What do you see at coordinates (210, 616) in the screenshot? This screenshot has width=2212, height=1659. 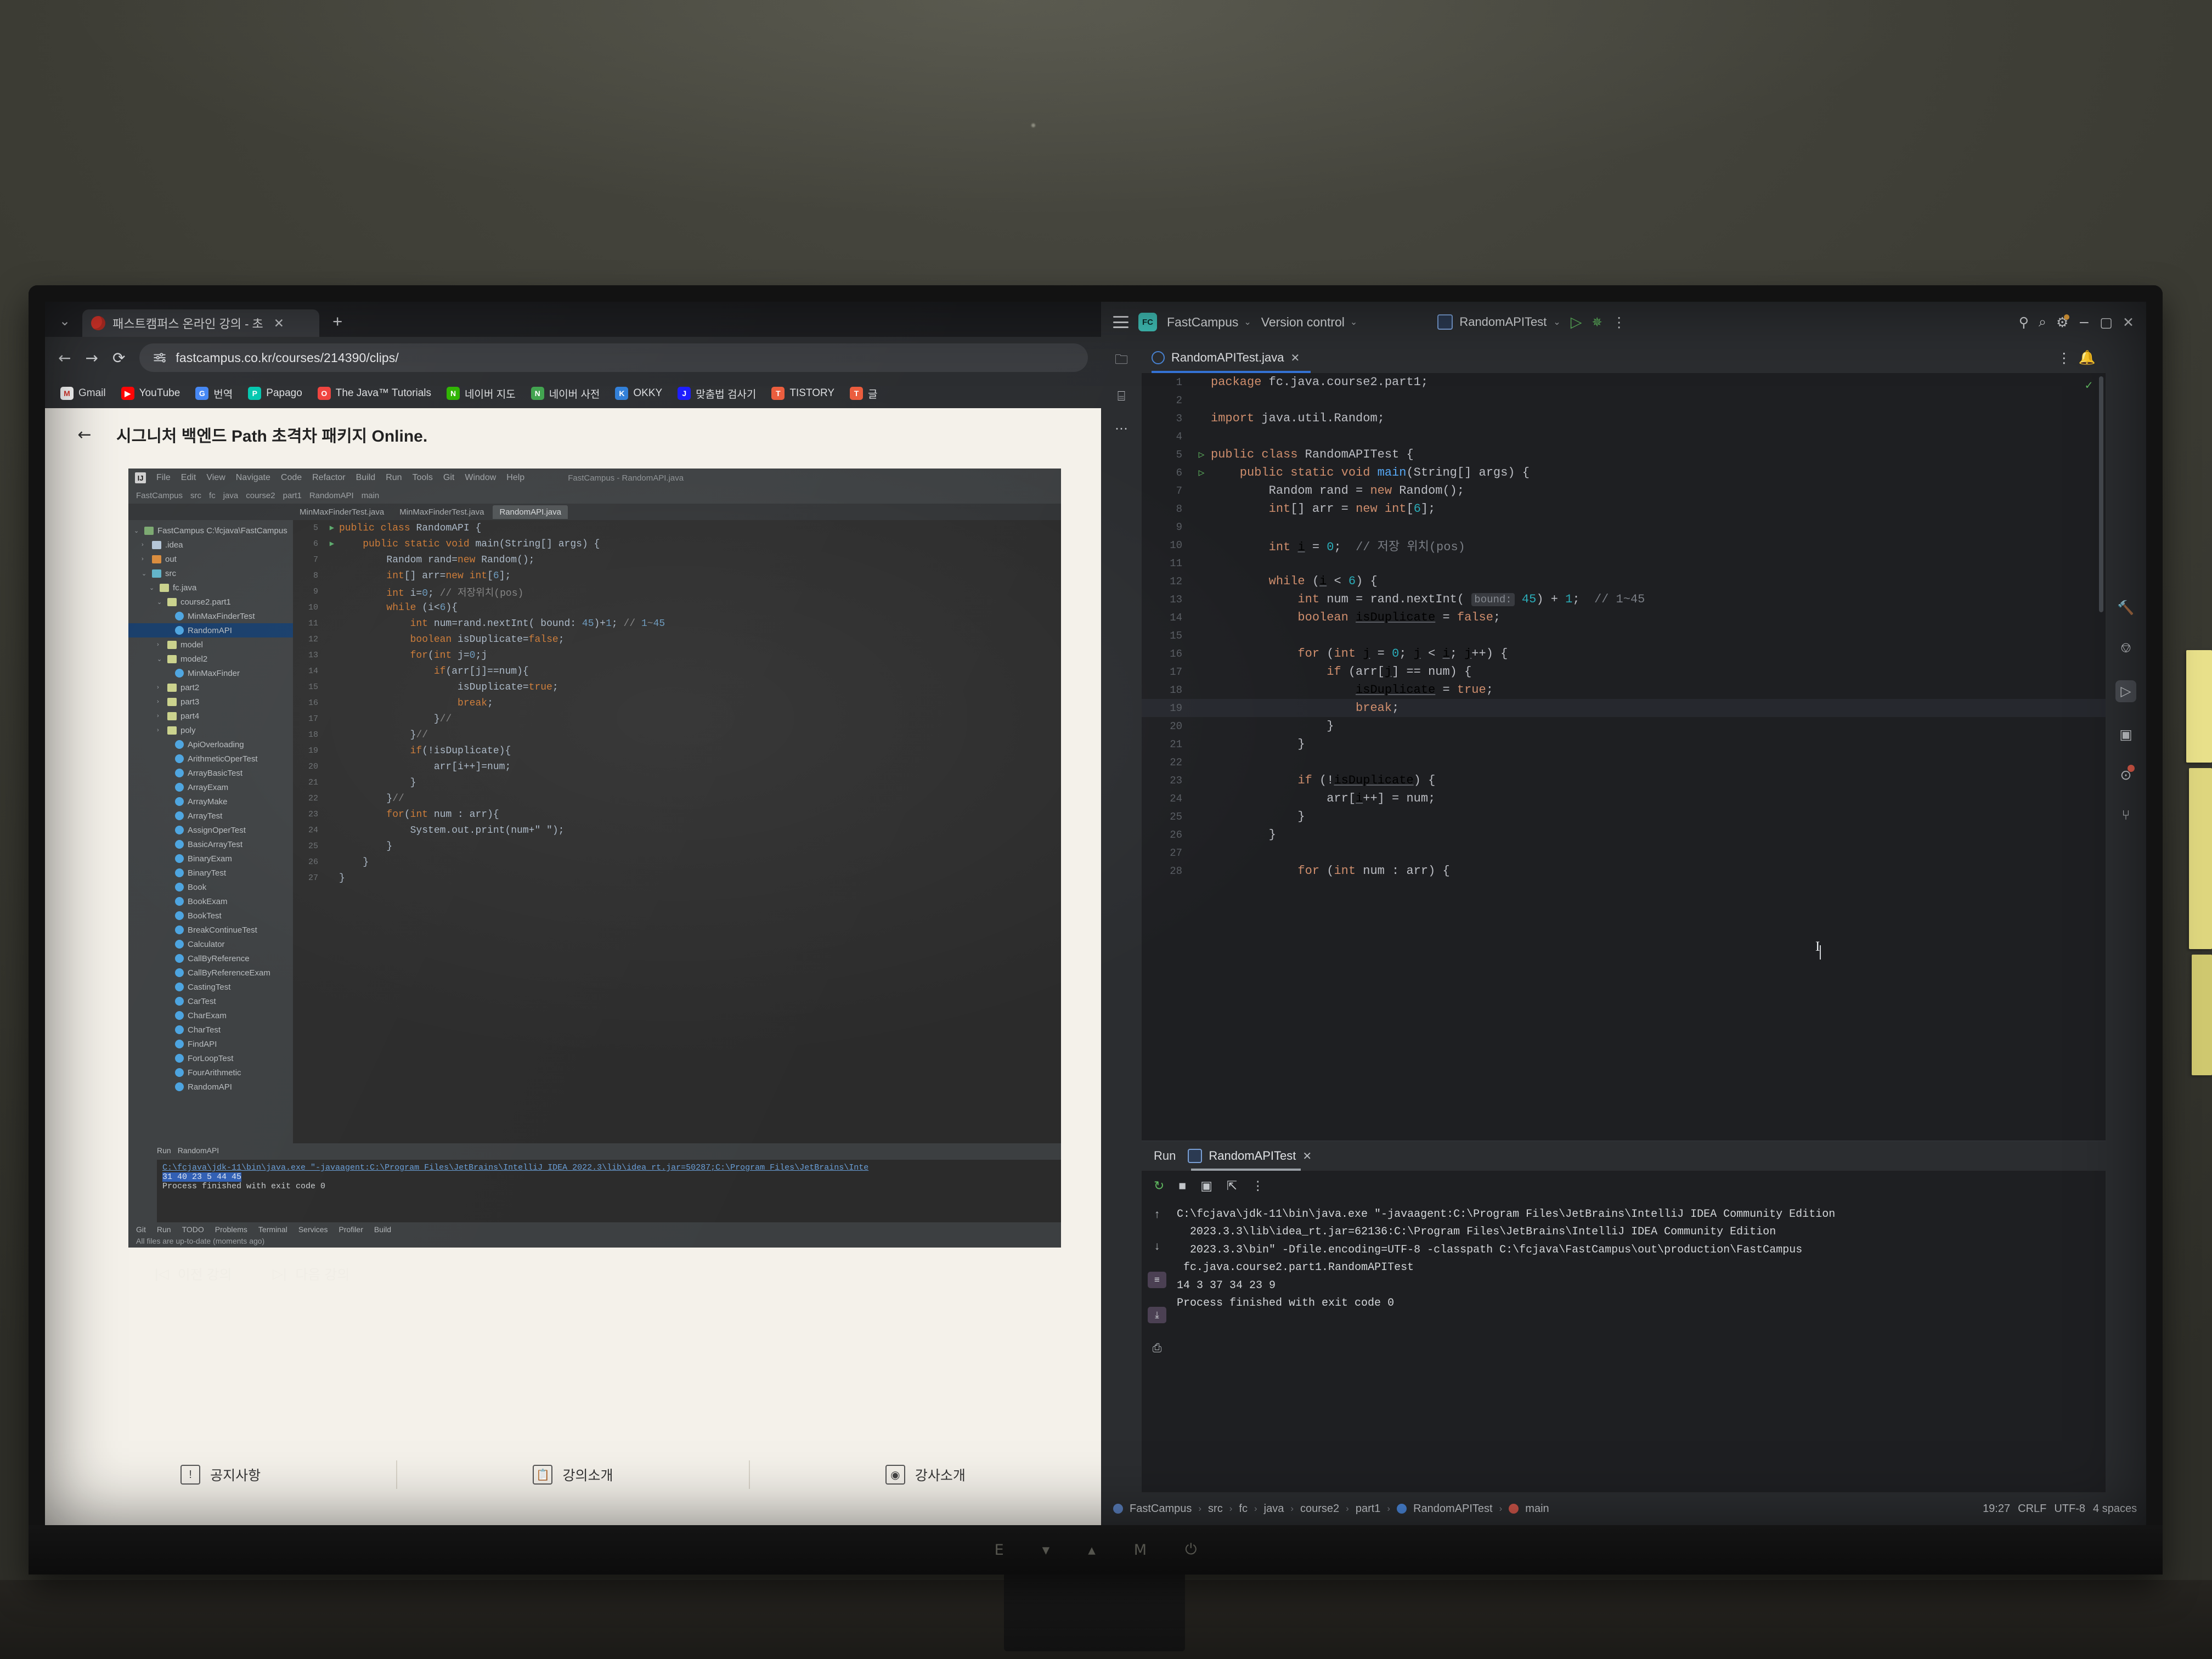 I see `video-tree-node: MinMaxFinderTest` at bounding box center [210, 616].